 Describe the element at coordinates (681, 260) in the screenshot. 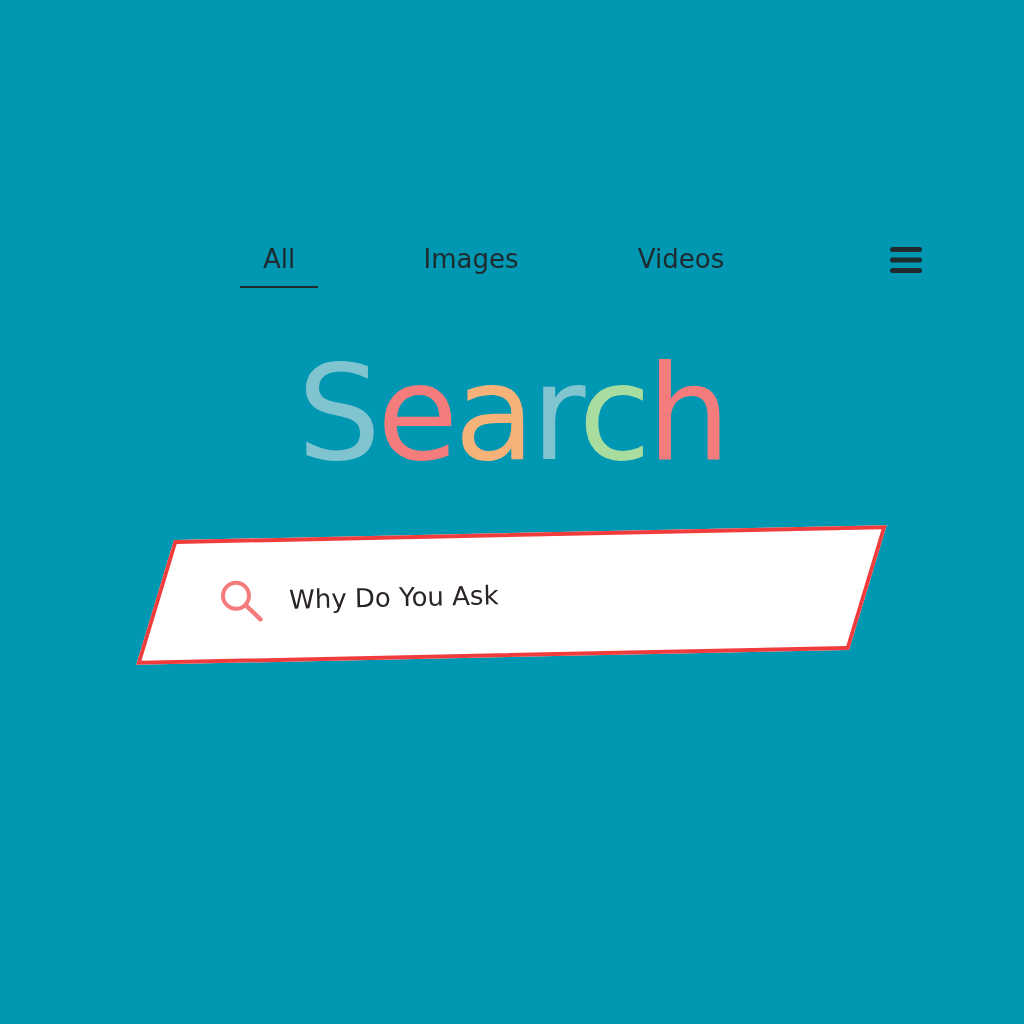

I see `tab: Videos` at that location.